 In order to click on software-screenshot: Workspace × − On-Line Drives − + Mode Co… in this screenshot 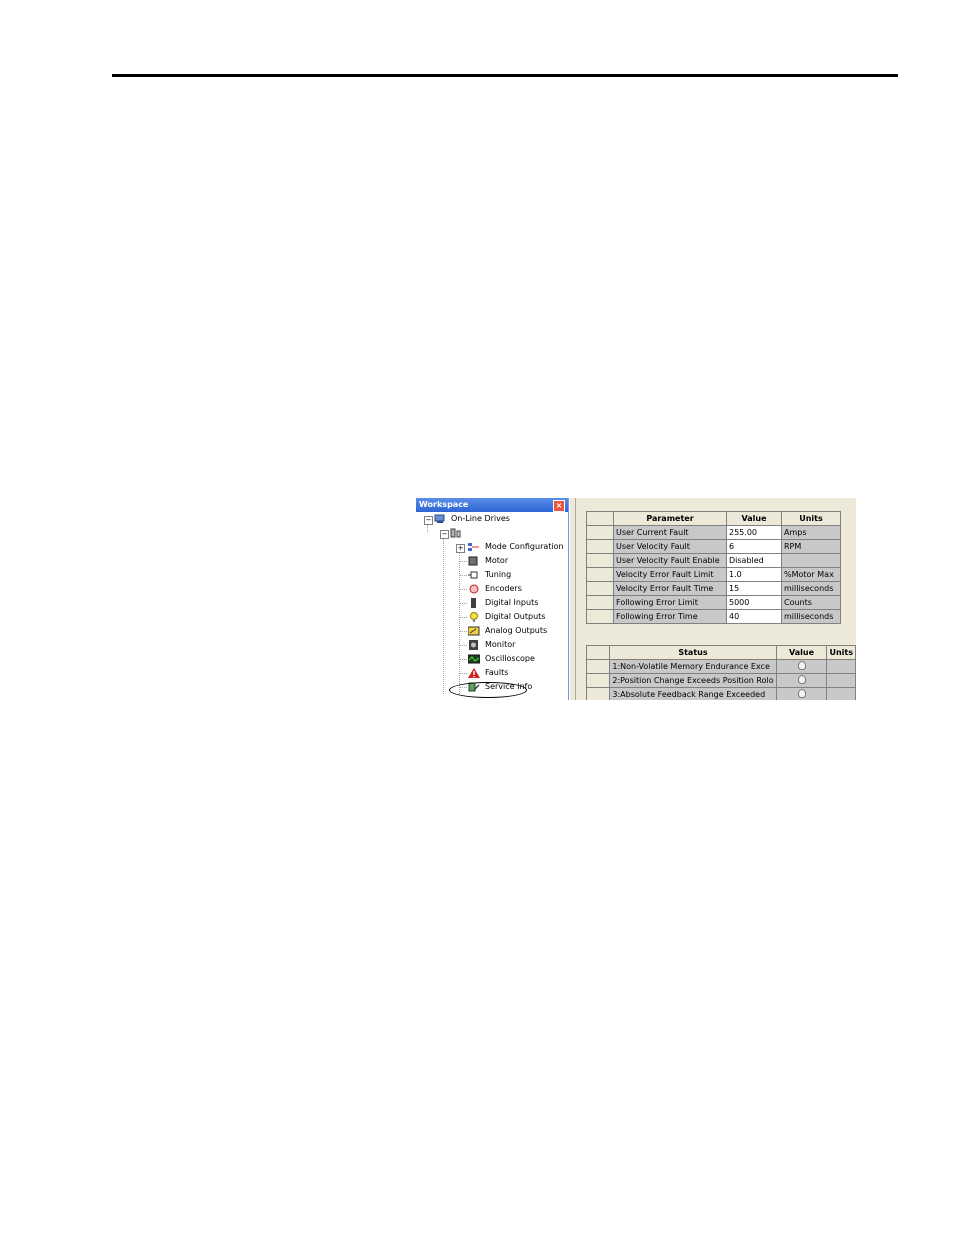, I will do `click(636, 599)`.